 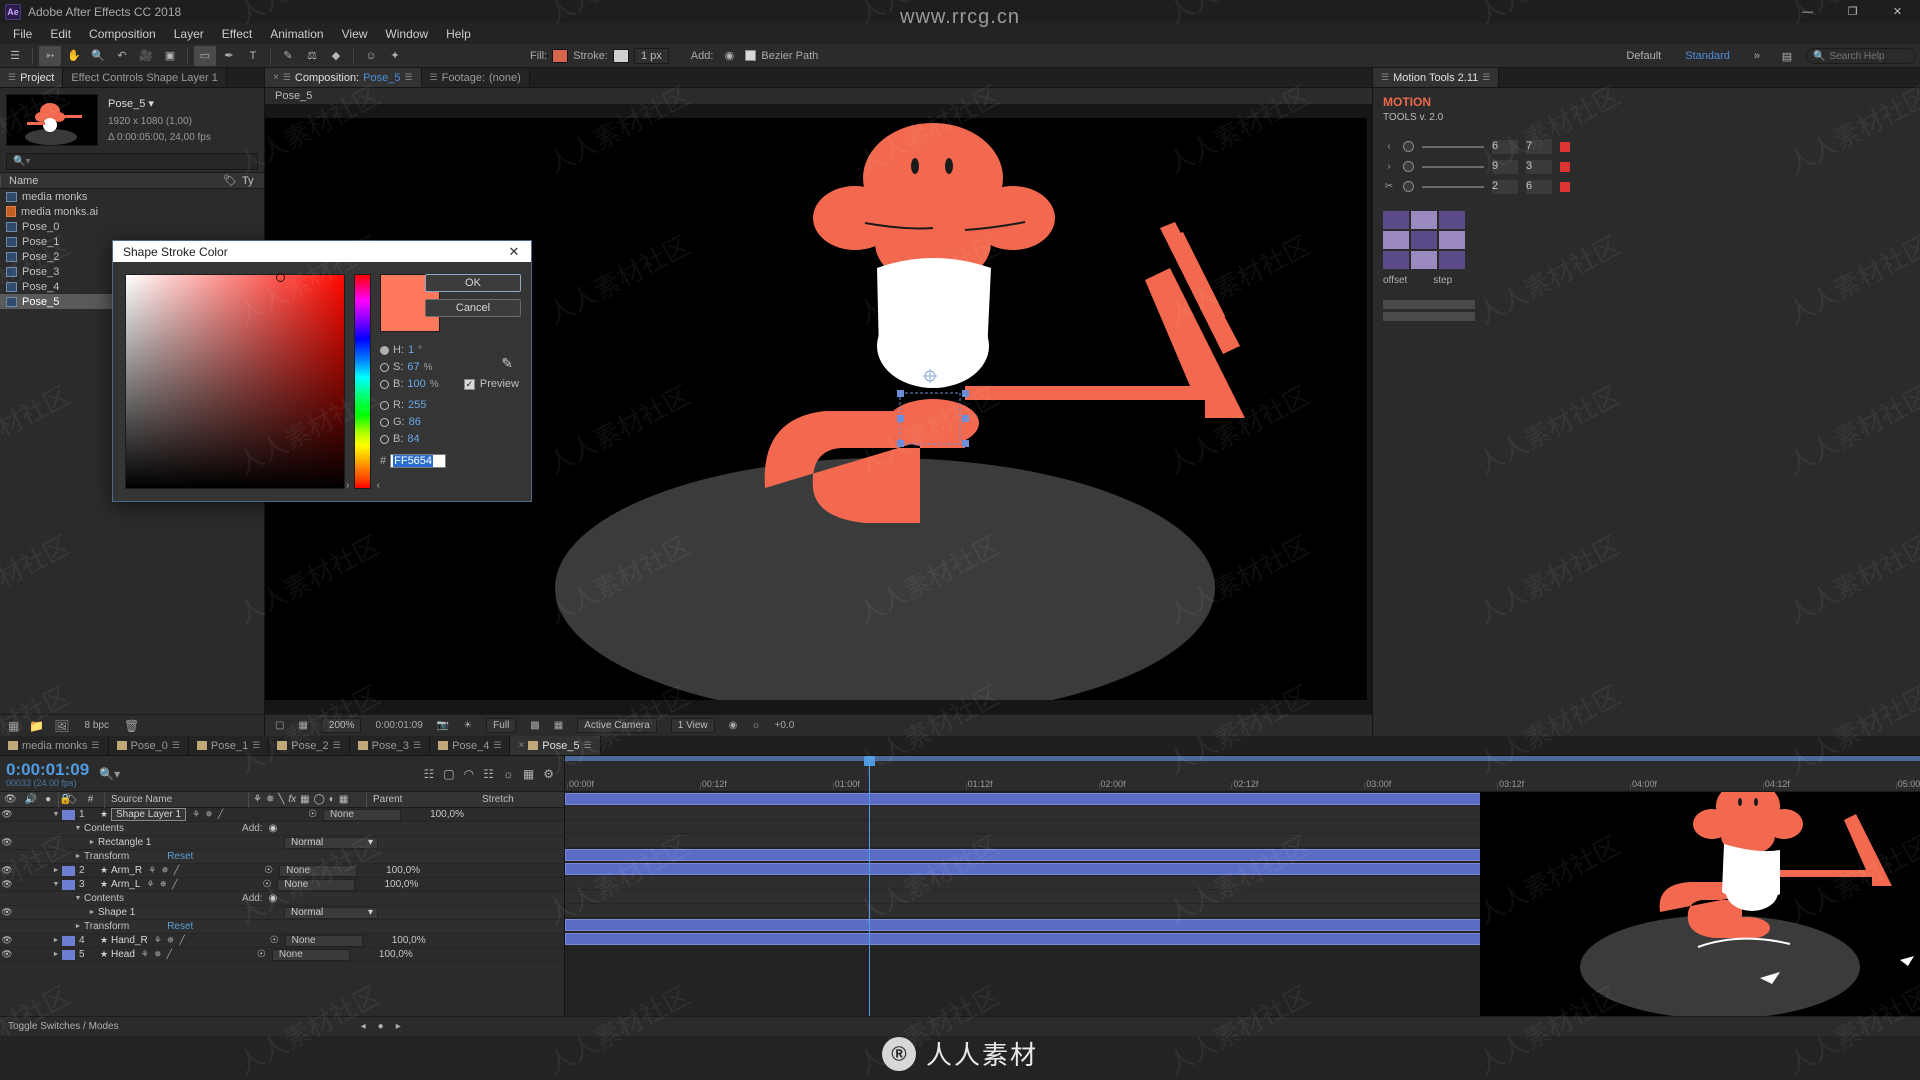 I want to click on slider-arrow-icon: ‹, so click(x=1389, y=146).